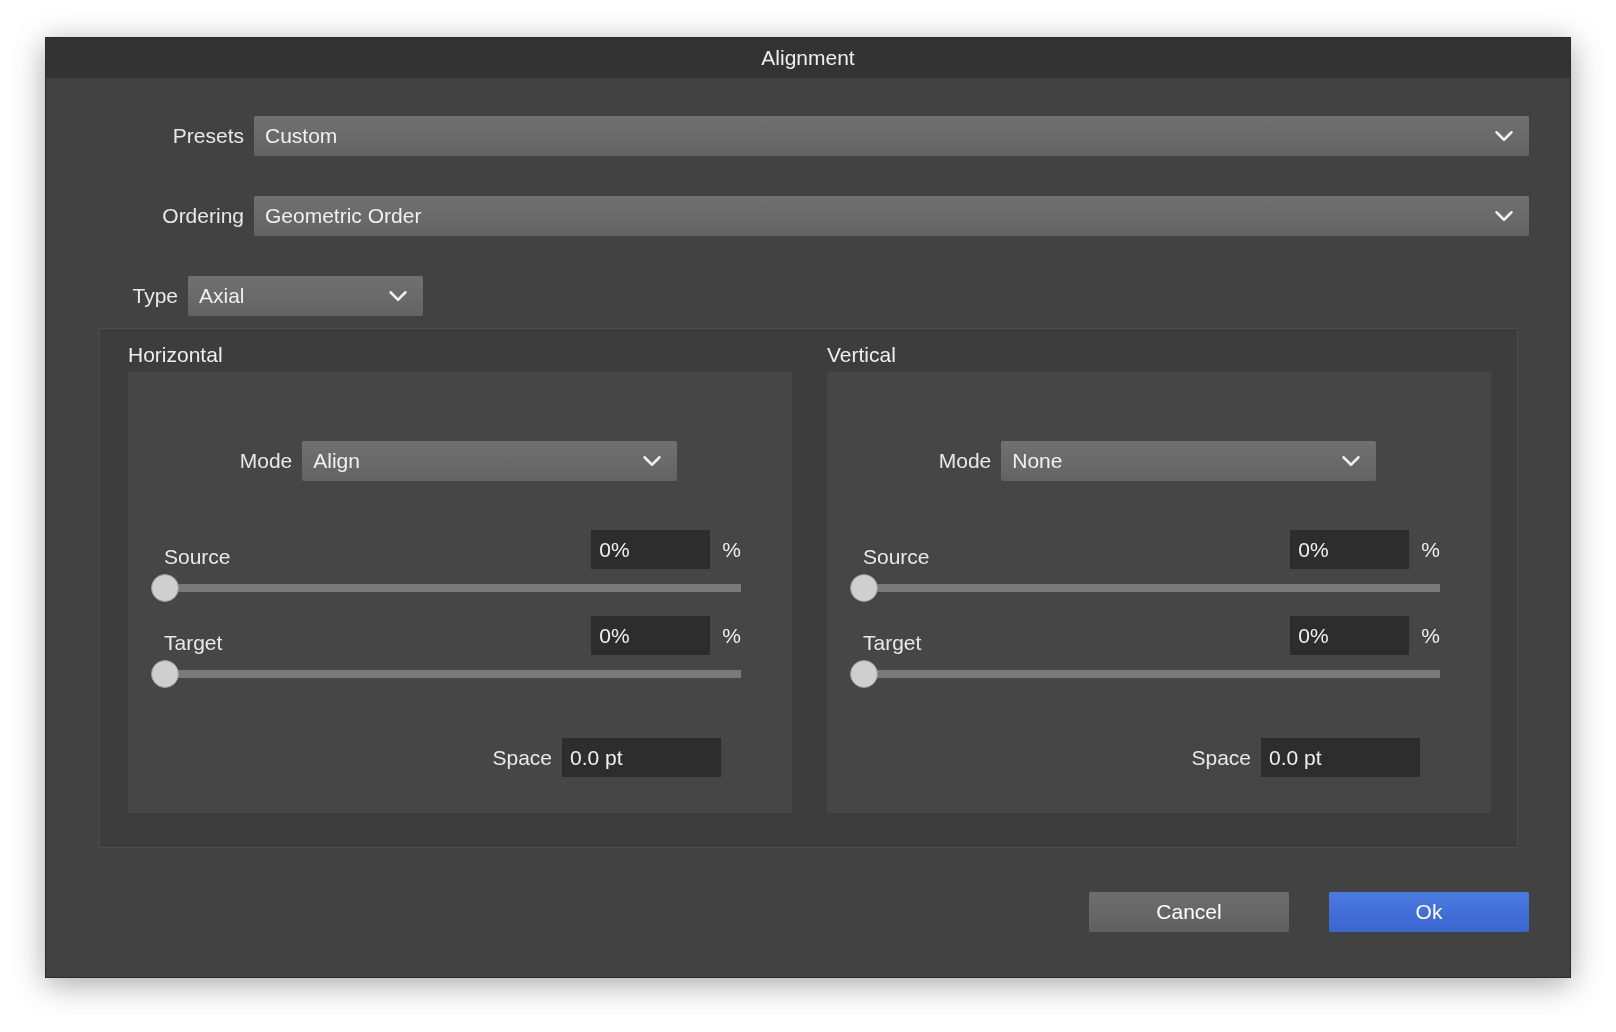 The height and width of the screenshot is (1032, 1616). What do you see at coordinates (1189, 912) in the screenshot?
I see `cancel-button: Cancel` at bounding box center [1189, 912].